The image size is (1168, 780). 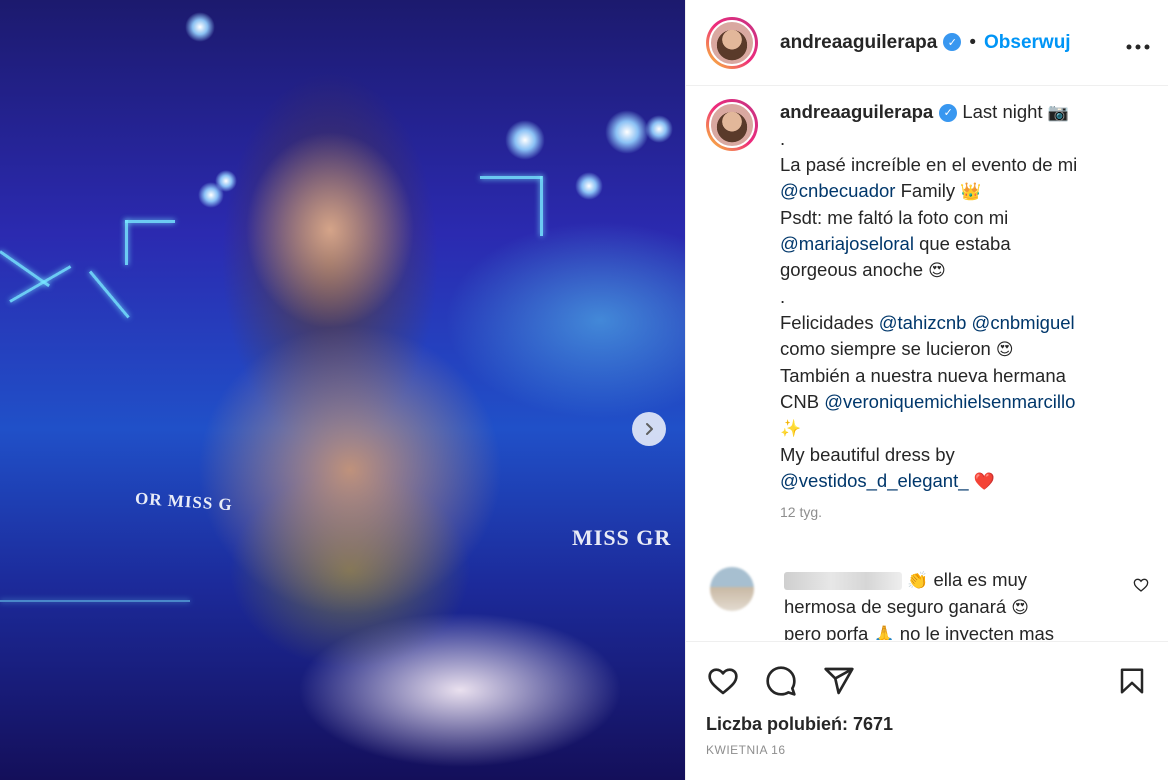 I want to click on likes-count: Liczba polubień: 7671, so click(x=927, y=724).